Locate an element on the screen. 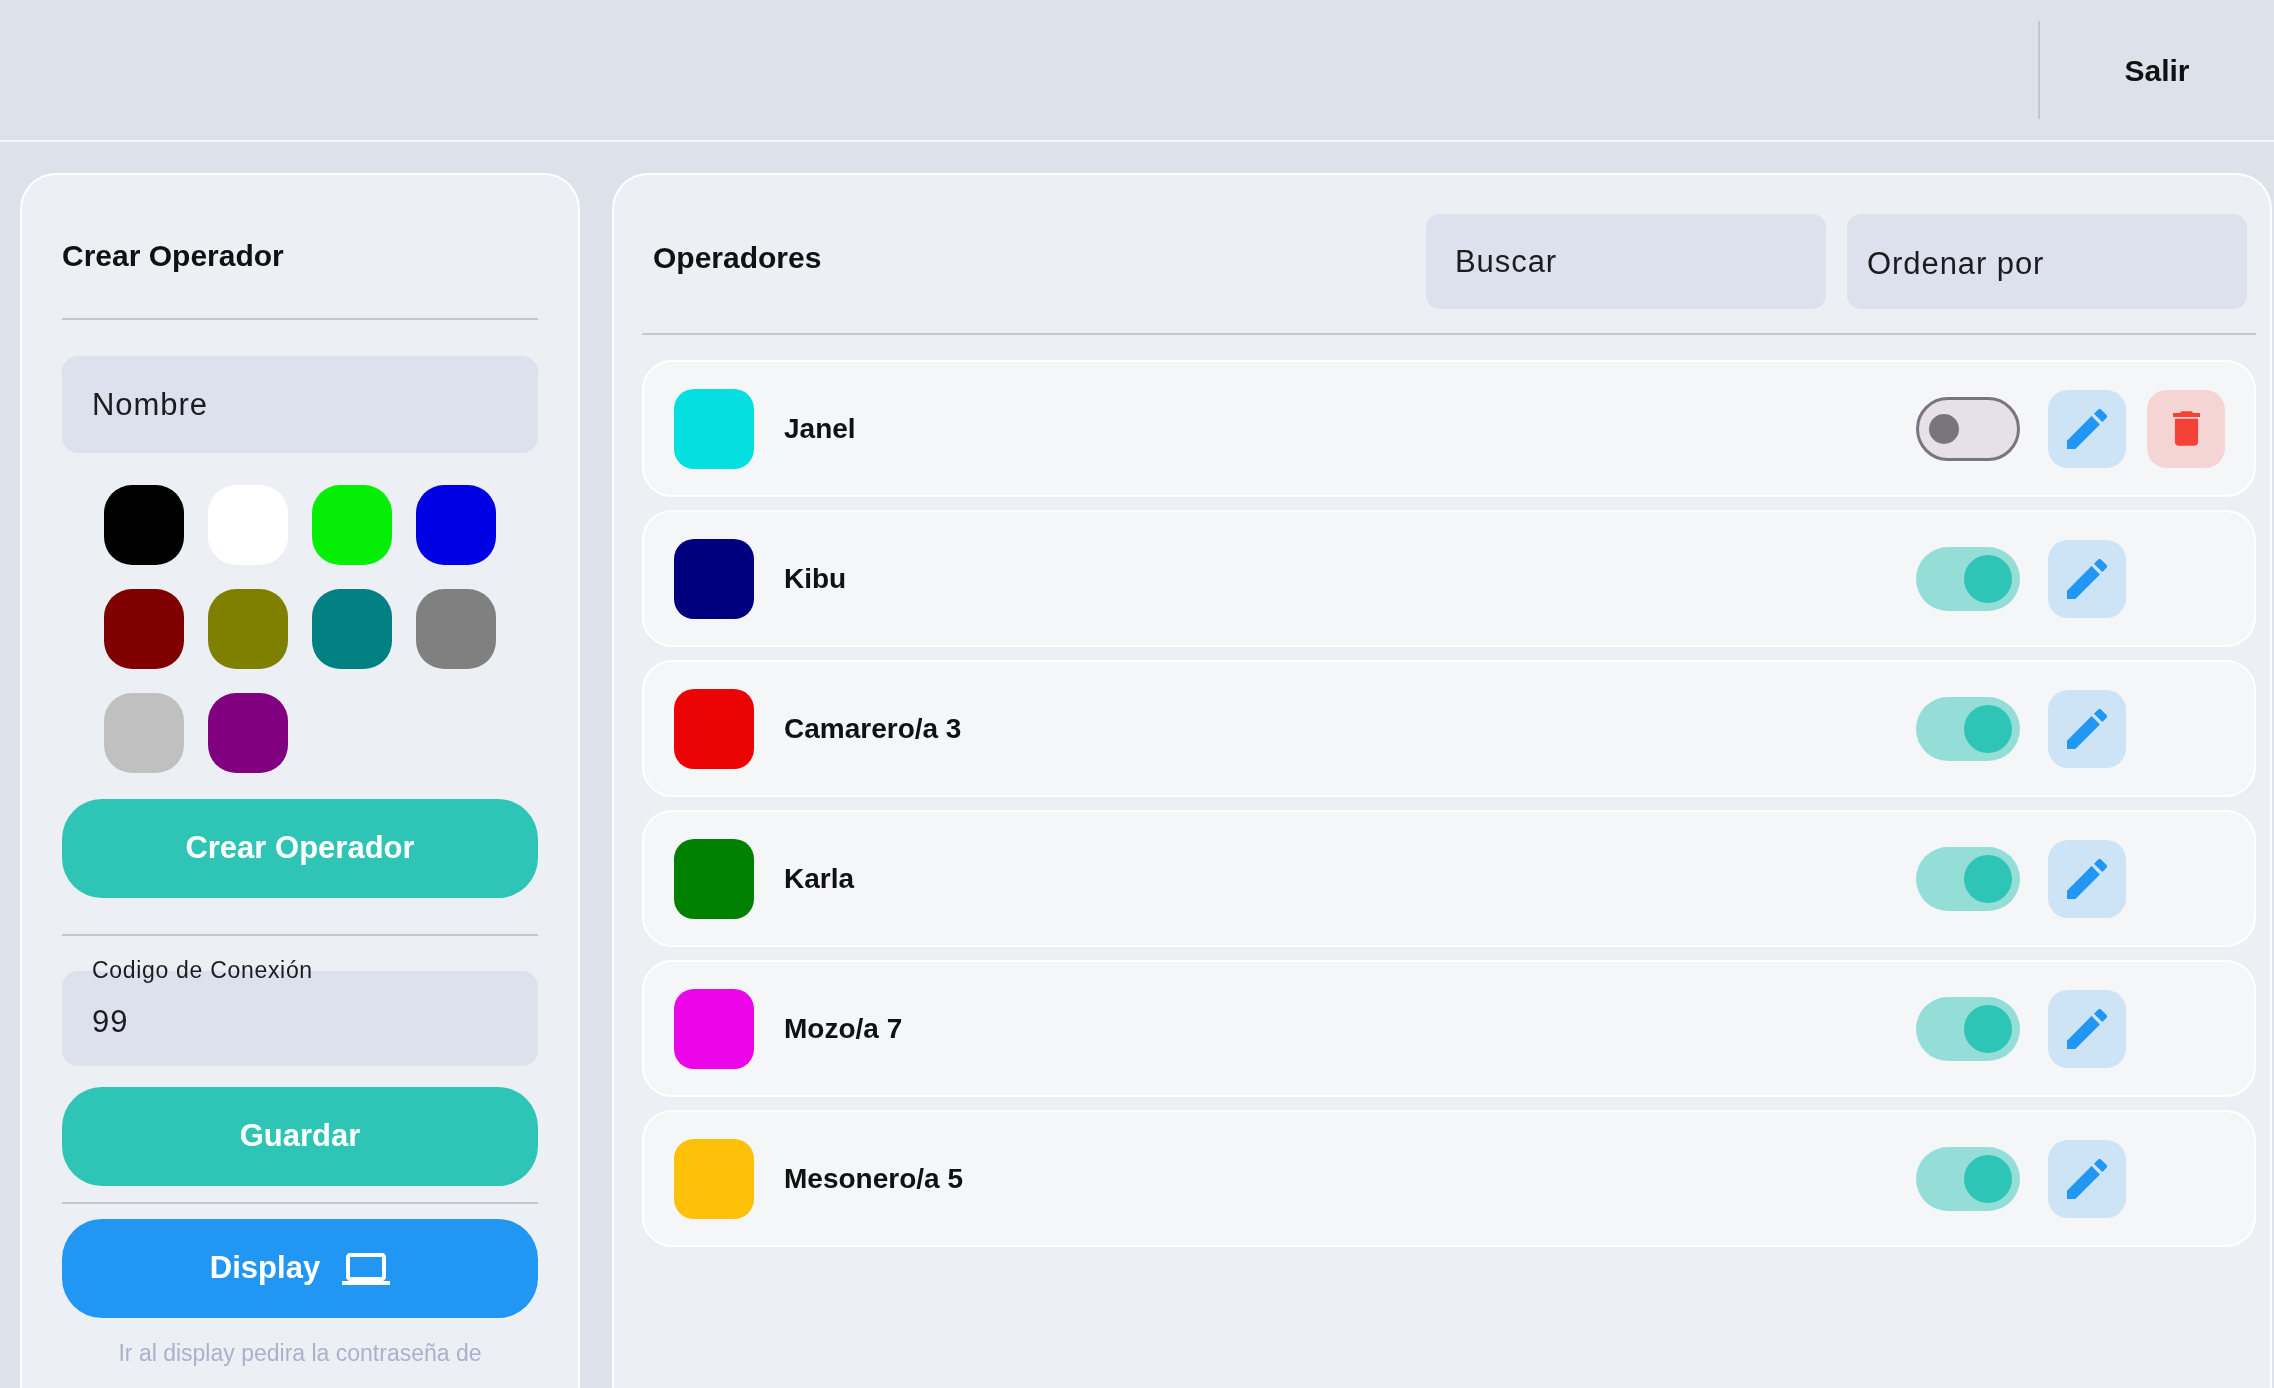  panel-title: Operadores is located at coordinates (737, 258).